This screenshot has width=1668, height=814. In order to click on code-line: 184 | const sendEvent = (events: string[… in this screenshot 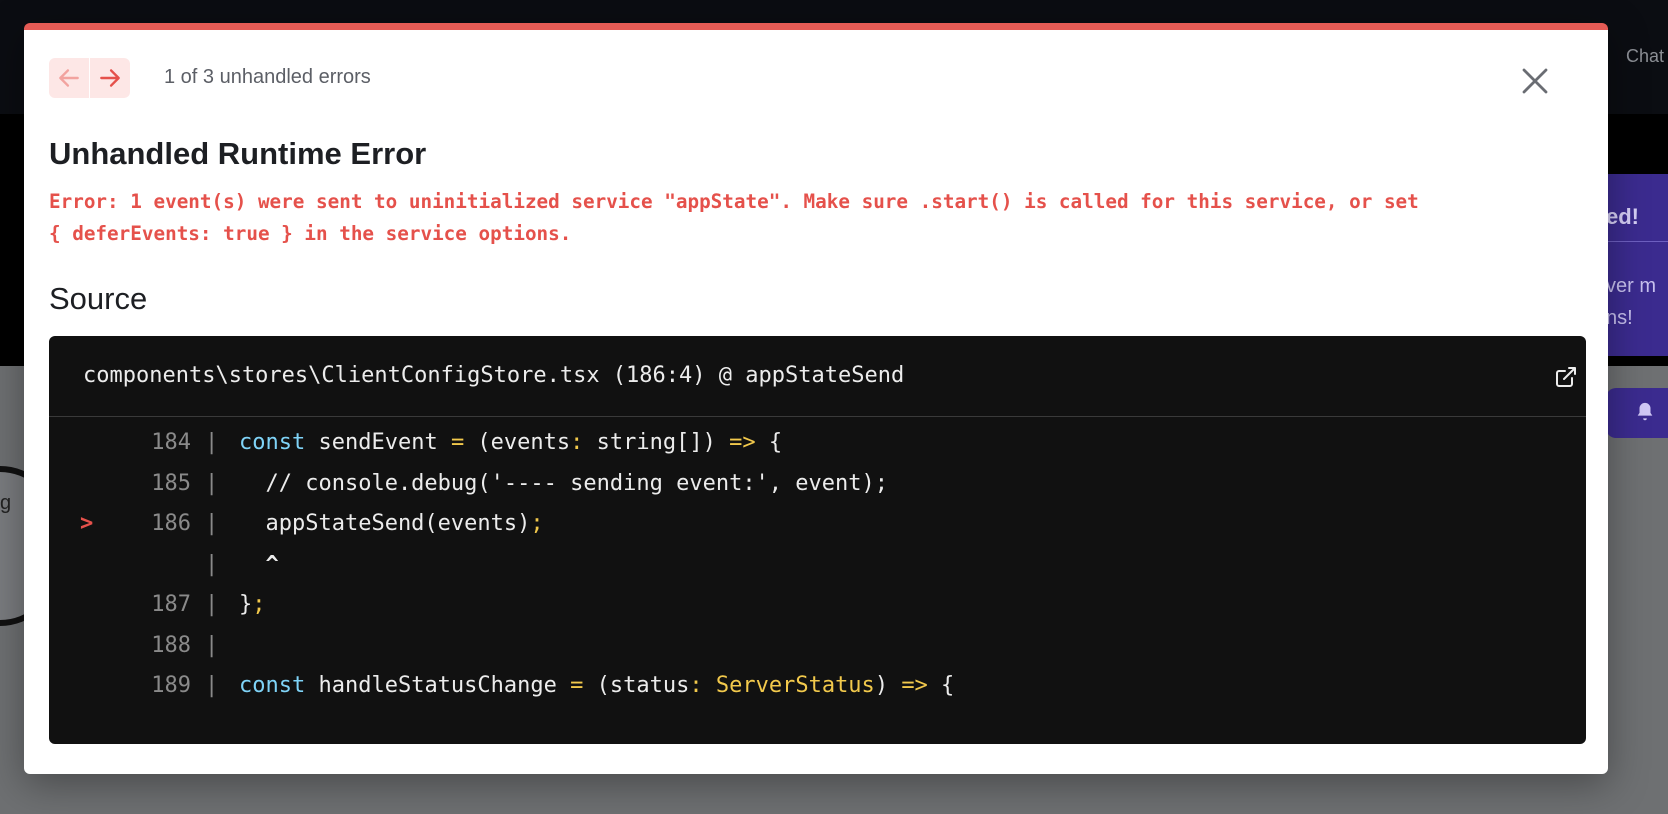, I will do `click(817, 450)`.